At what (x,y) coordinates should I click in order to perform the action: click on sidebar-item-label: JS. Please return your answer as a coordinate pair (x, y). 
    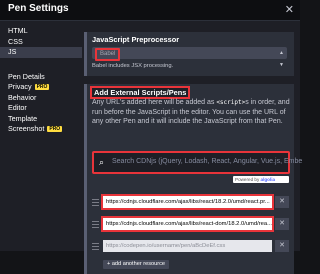
    Looking at the image, I should click on (12, 51).